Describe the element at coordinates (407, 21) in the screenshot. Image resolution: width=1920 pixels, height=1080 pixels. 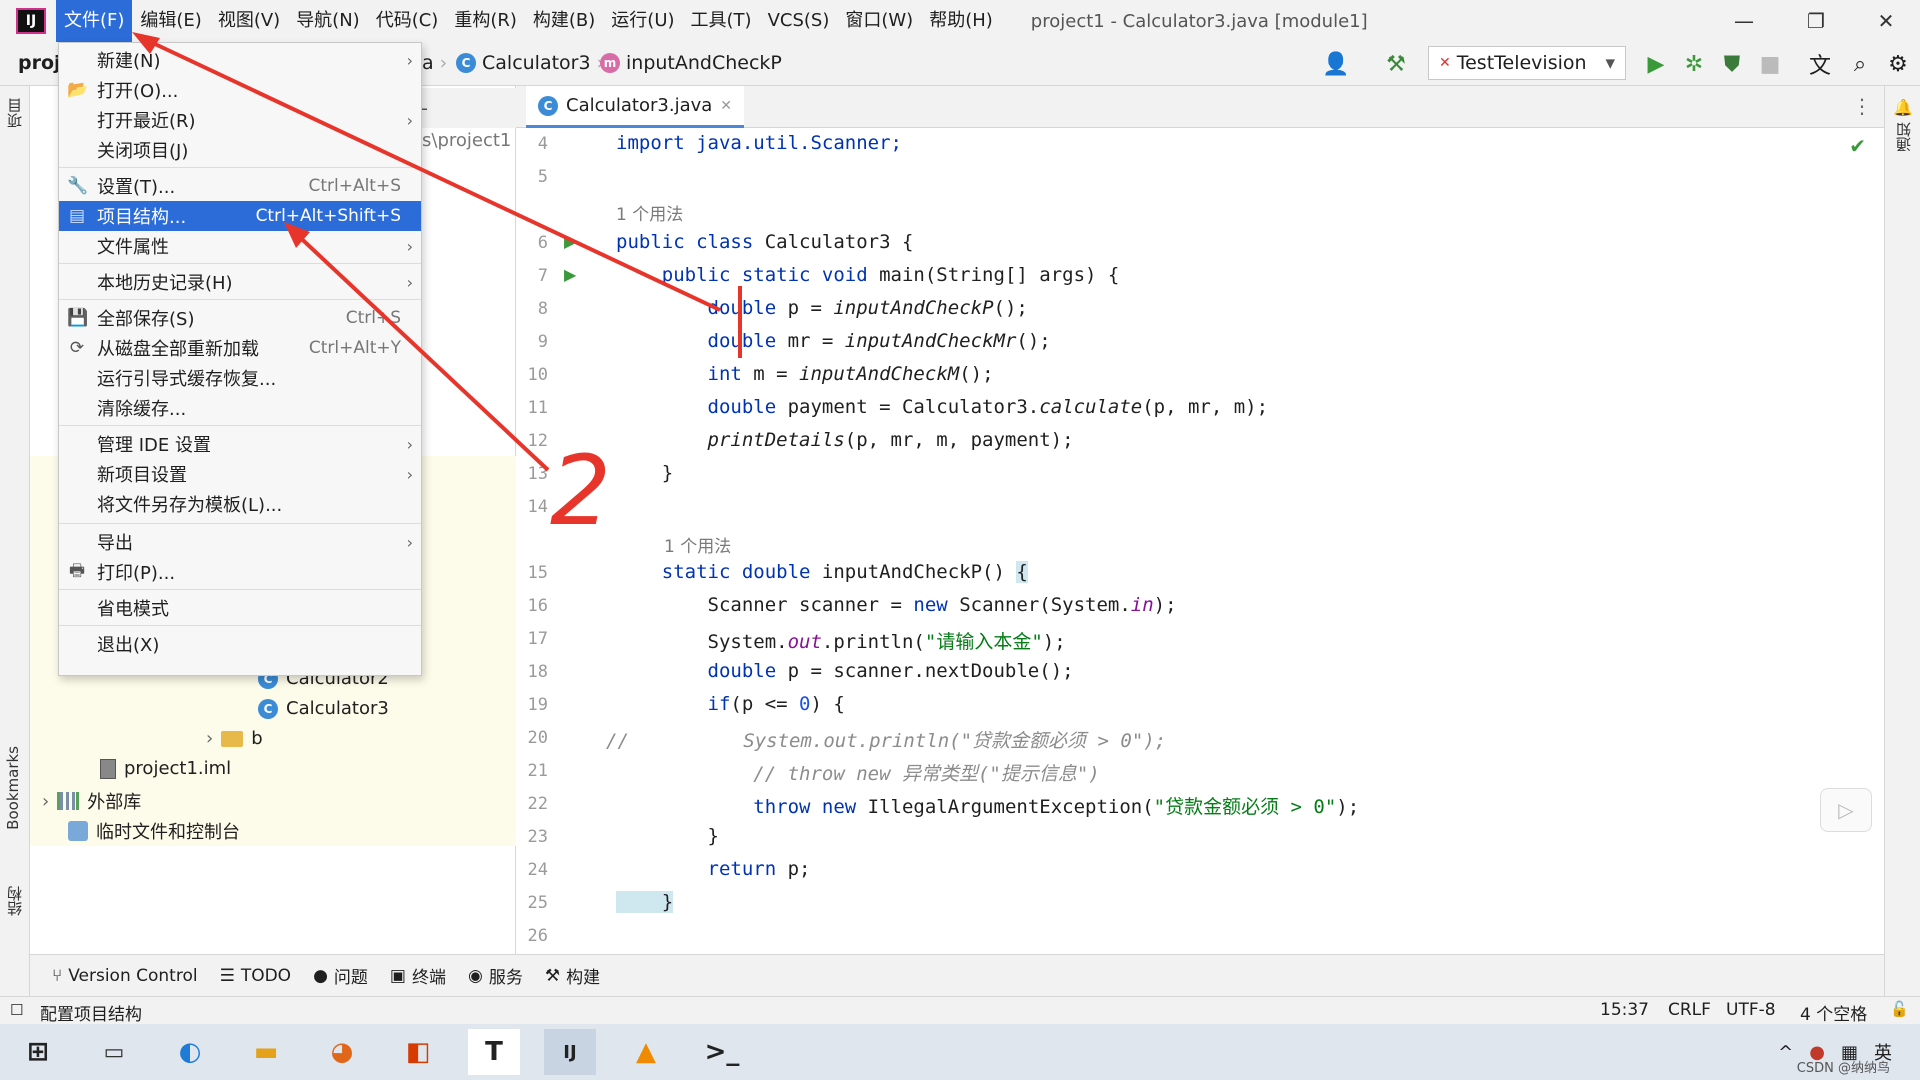
I see `menu-code: 代码(C)` at that location.